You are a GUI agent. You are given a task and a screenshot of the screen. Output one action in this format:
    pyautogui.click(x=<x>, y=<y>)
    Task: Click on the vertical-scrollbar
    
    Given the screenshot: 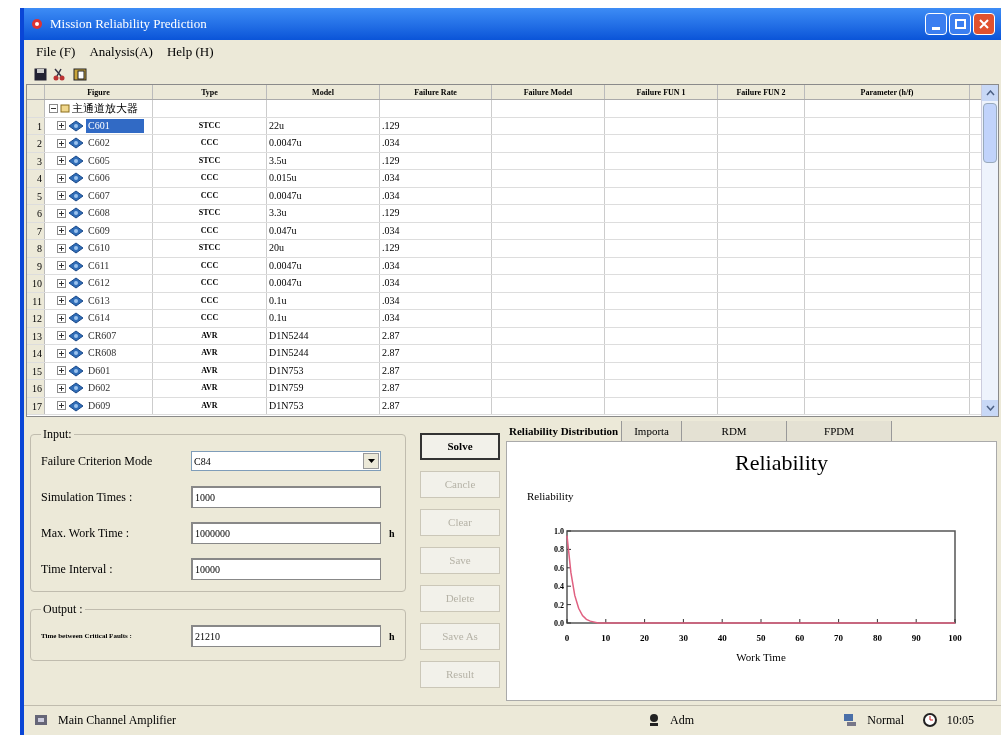 What is the action you would take?
    pyautogui.click(x=989, y=250)
    